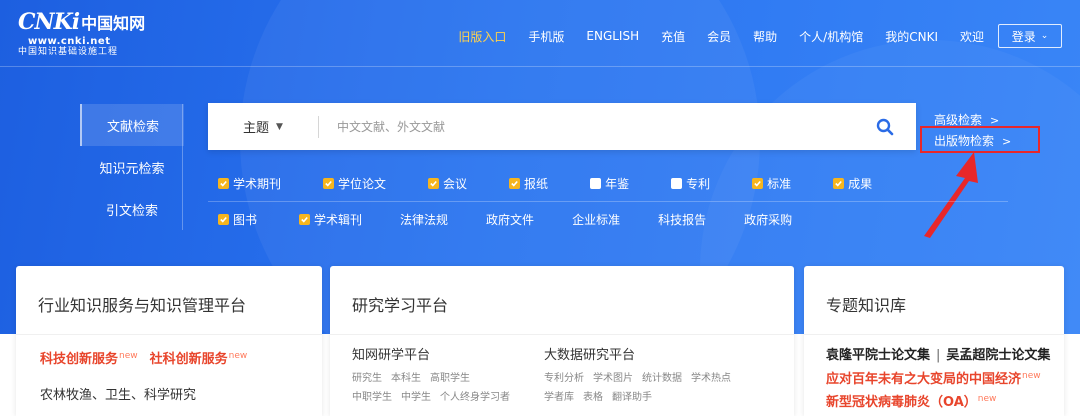  I want to click on platform-link: 本科生, so click(406, 378).